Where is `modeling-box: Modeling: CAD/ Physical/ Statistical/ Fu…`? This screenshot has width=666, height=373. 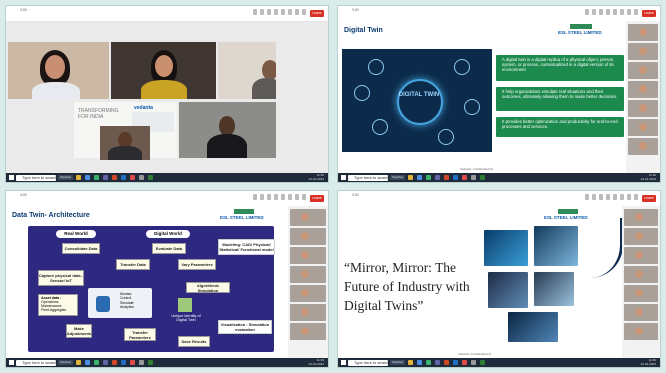 modeling-box: Modeling: CAD/ Physical/ Statistical/ Fu… is located at coordinates (246, 247).